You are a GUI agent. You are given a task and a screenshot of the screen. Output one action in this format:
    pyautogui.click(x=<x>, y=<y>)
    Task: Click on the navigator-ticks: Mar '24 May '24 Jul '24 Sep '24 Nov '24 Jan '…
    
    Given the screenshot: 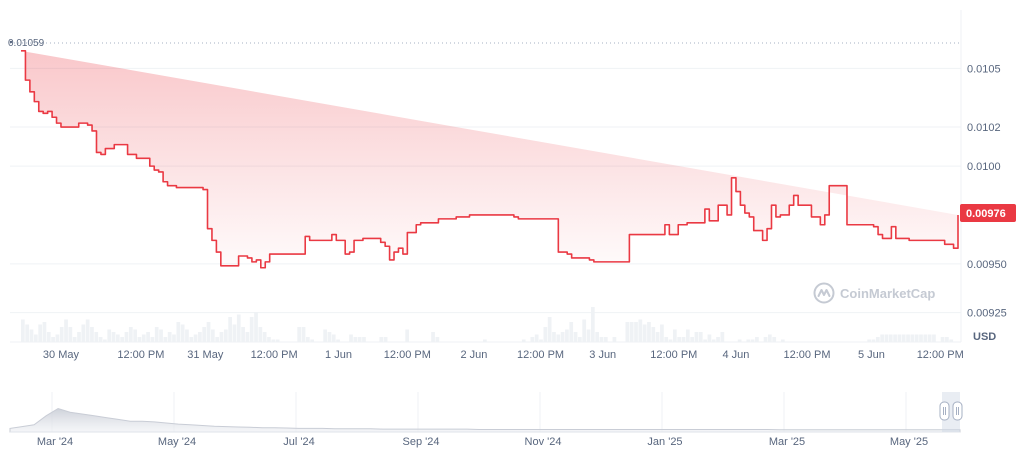 What is the action you would take?
    pyautogui.click(x=482, y=442)
    